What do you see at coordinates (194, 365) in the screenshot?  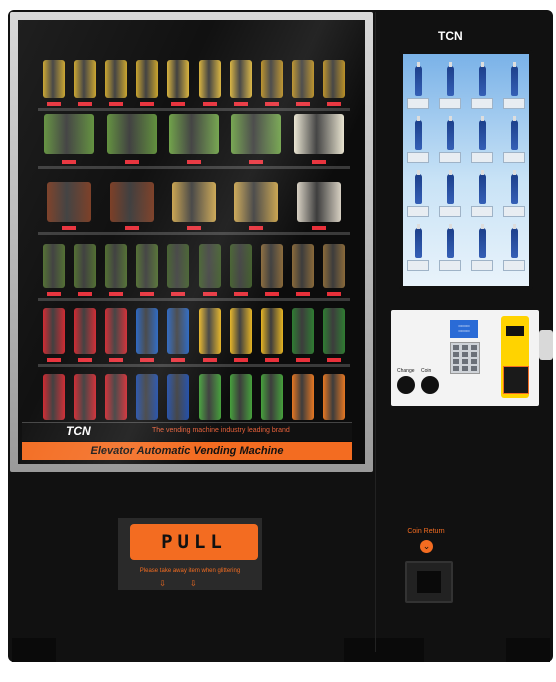 I see `shelf` at bounding box center [194, 365].